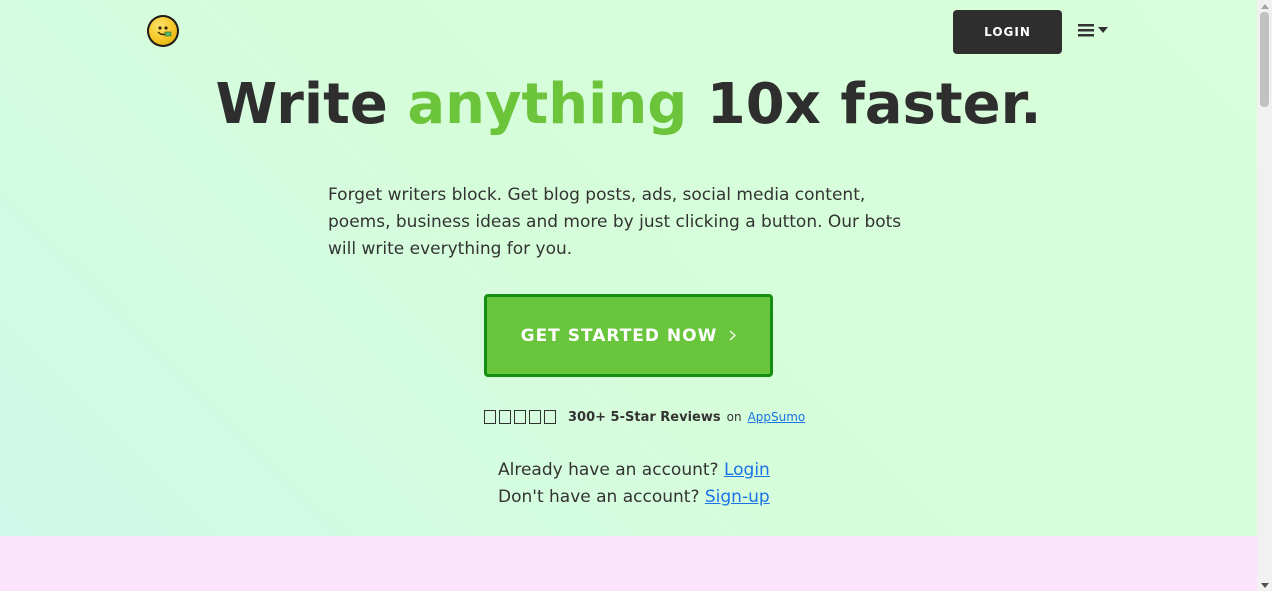 The height and width of the screenshot is (591, 1272). I want to click on headline-pre: Write, so click(311, 104).